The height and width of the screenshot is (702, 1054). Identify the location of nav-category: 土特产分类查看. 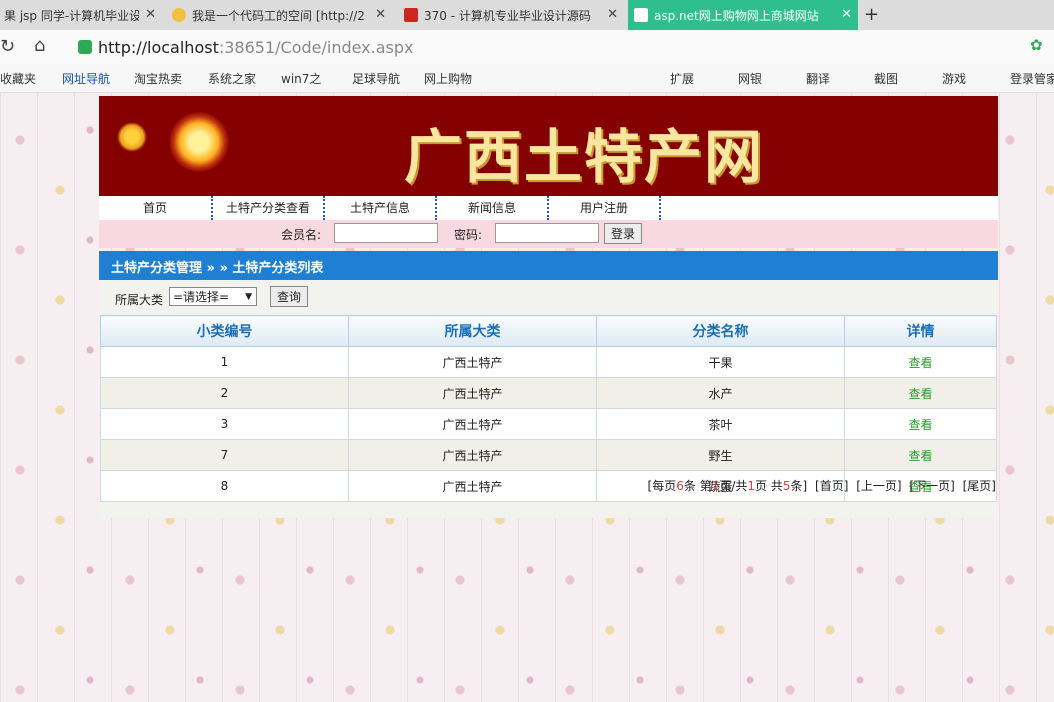
(269, 208).